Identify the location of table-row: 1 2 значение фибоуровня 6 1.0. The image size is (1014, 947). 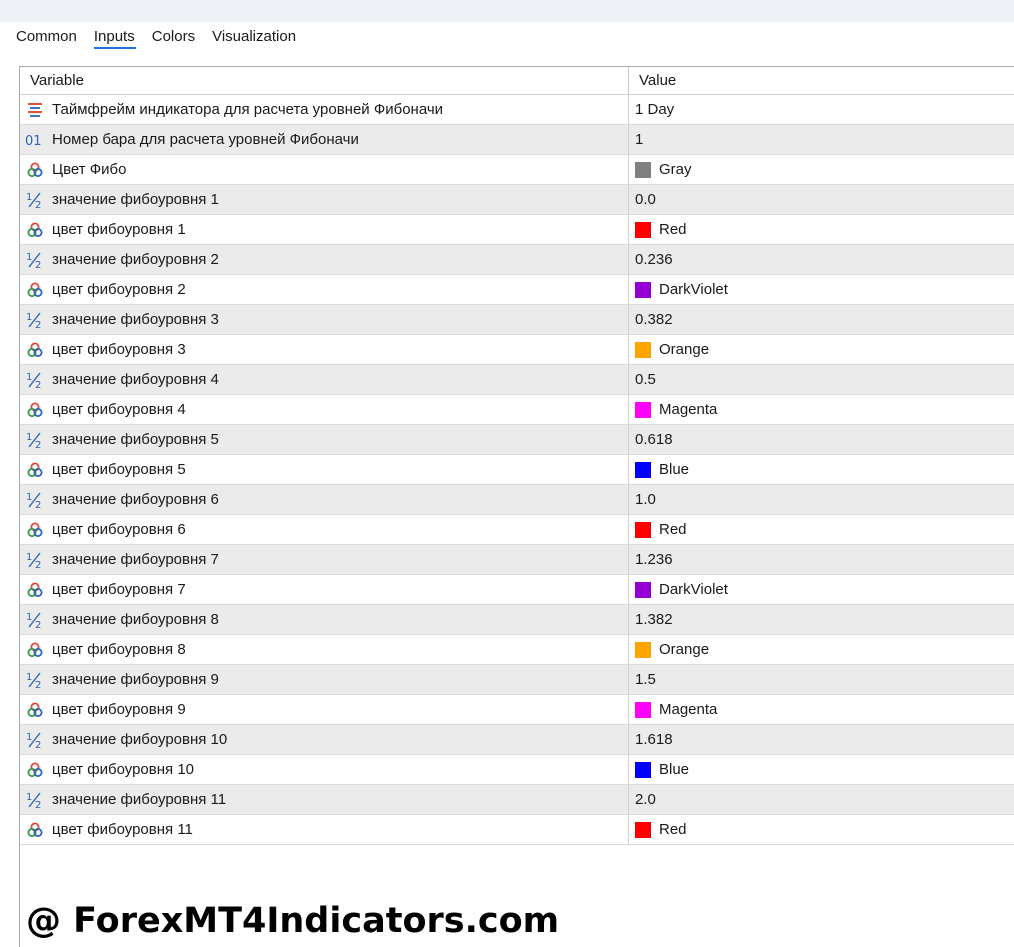
(517, 500).